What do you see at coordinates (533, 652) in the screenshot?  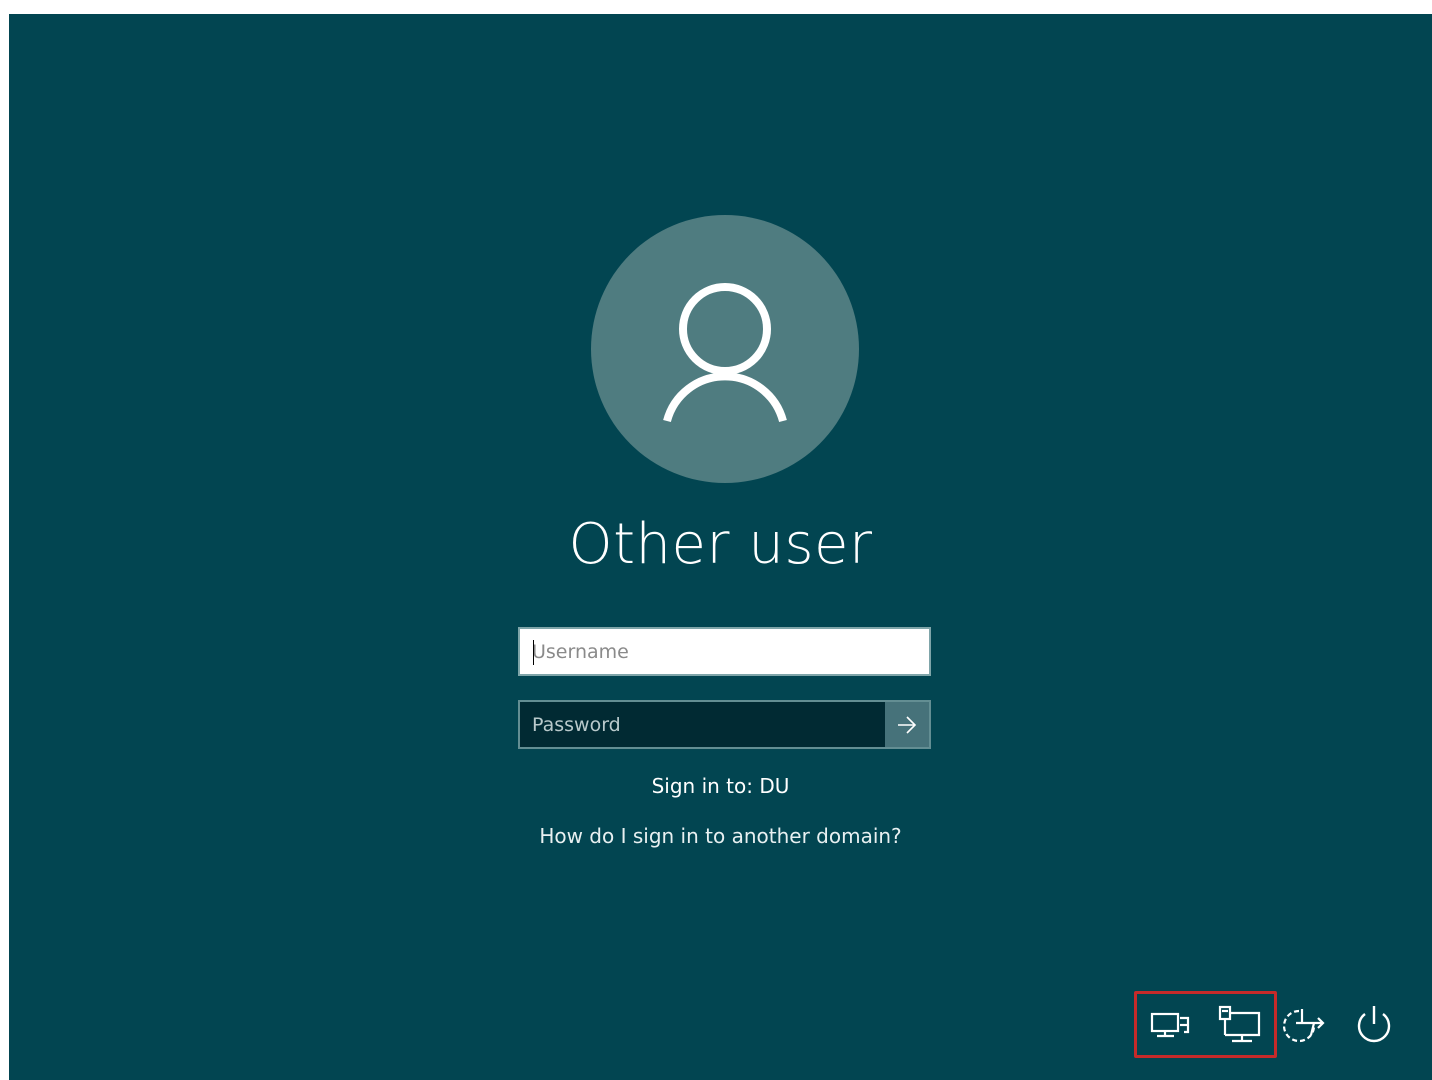 I see `text-caret` at bounding box center [533, 652].